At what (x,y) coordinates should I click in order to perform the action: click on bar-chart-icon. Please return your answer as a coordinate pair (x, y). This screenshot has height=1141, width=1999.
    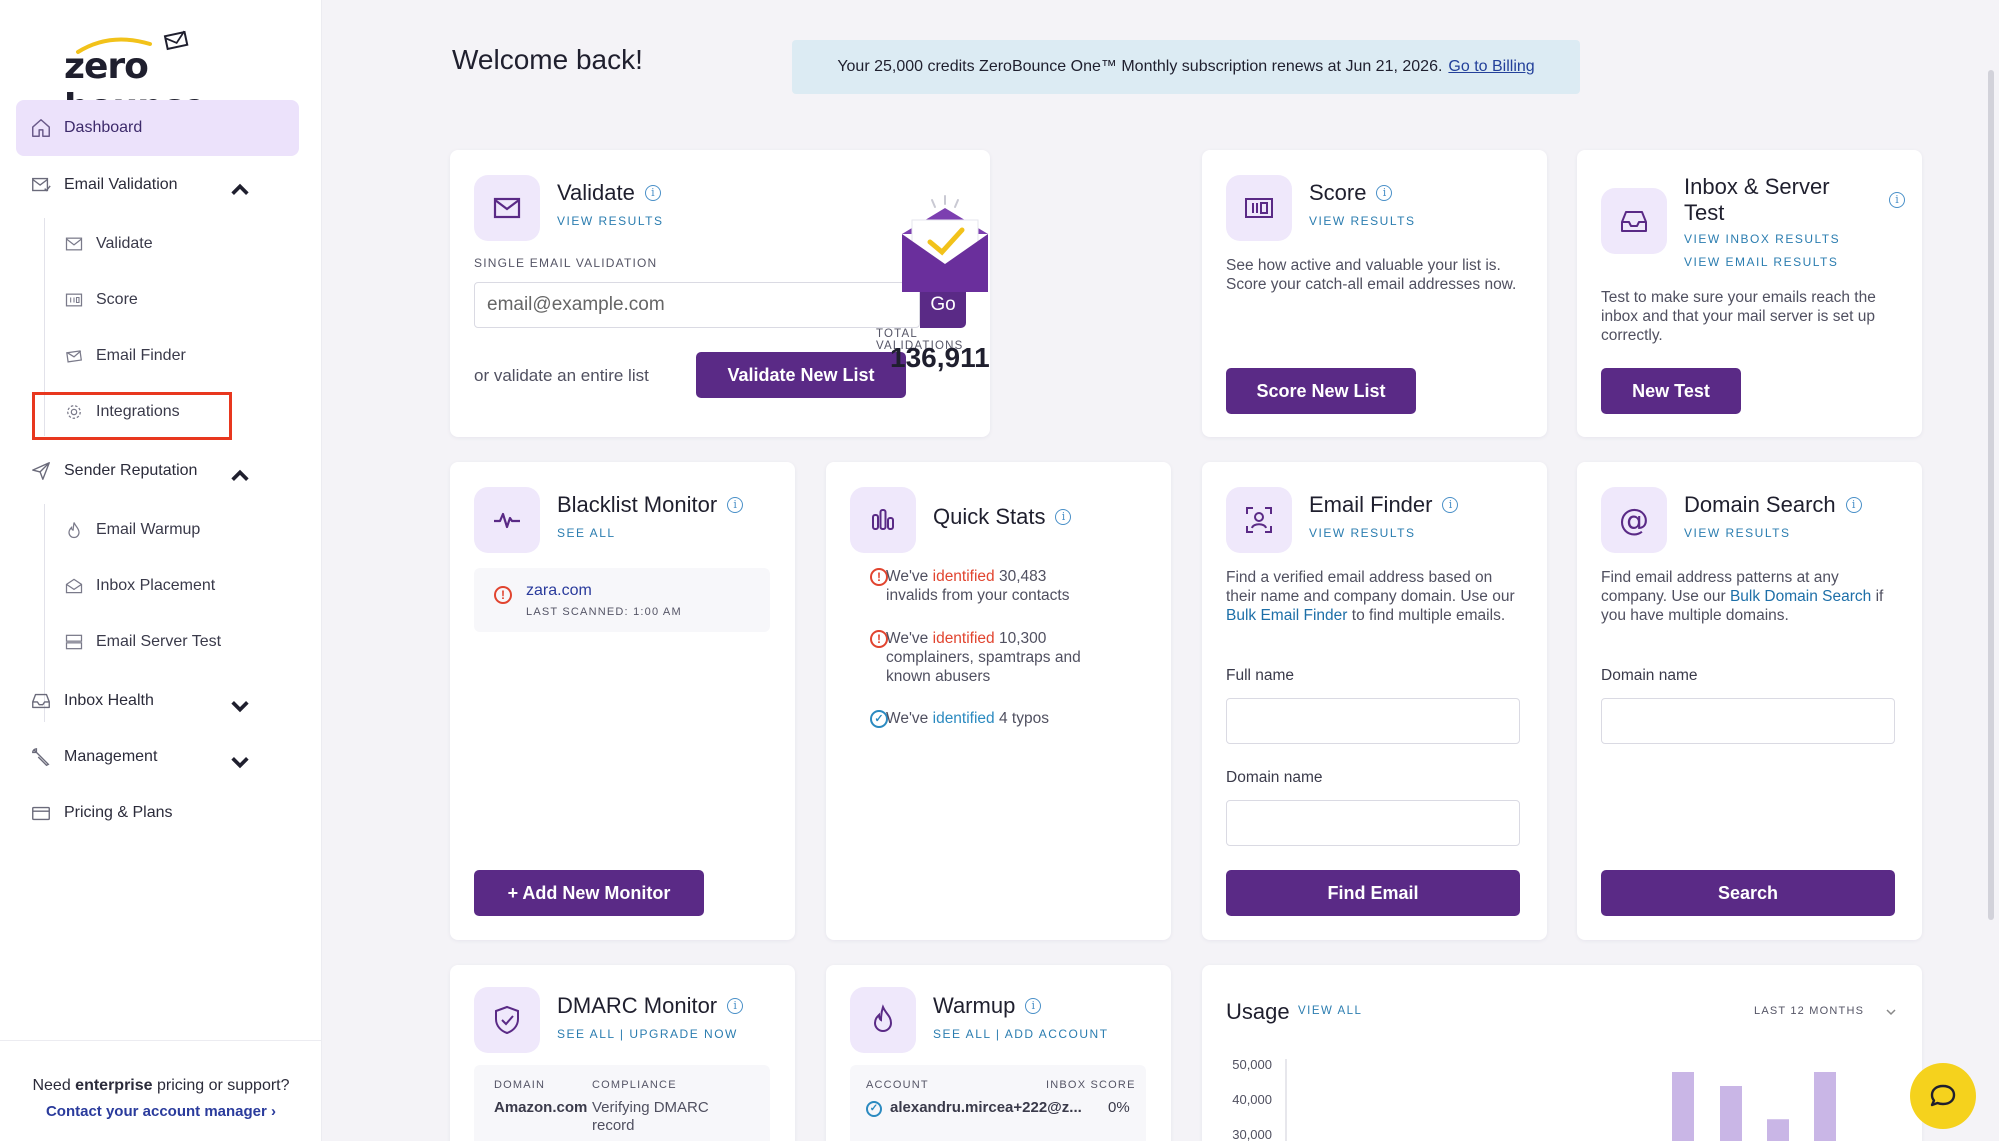
    Looking at the image, I should click on (883, 519).